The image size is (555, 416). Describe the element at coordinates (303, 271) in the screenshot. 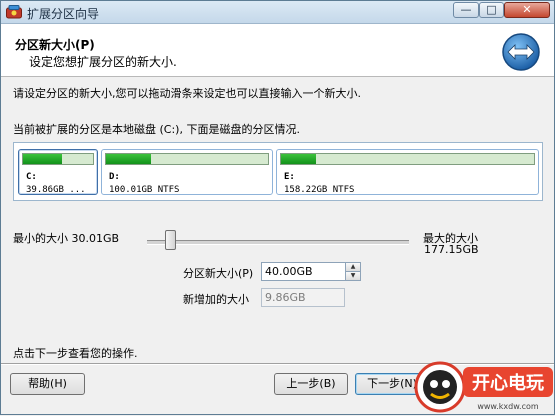

I see `new-size-input: 40.00GB` at that location.